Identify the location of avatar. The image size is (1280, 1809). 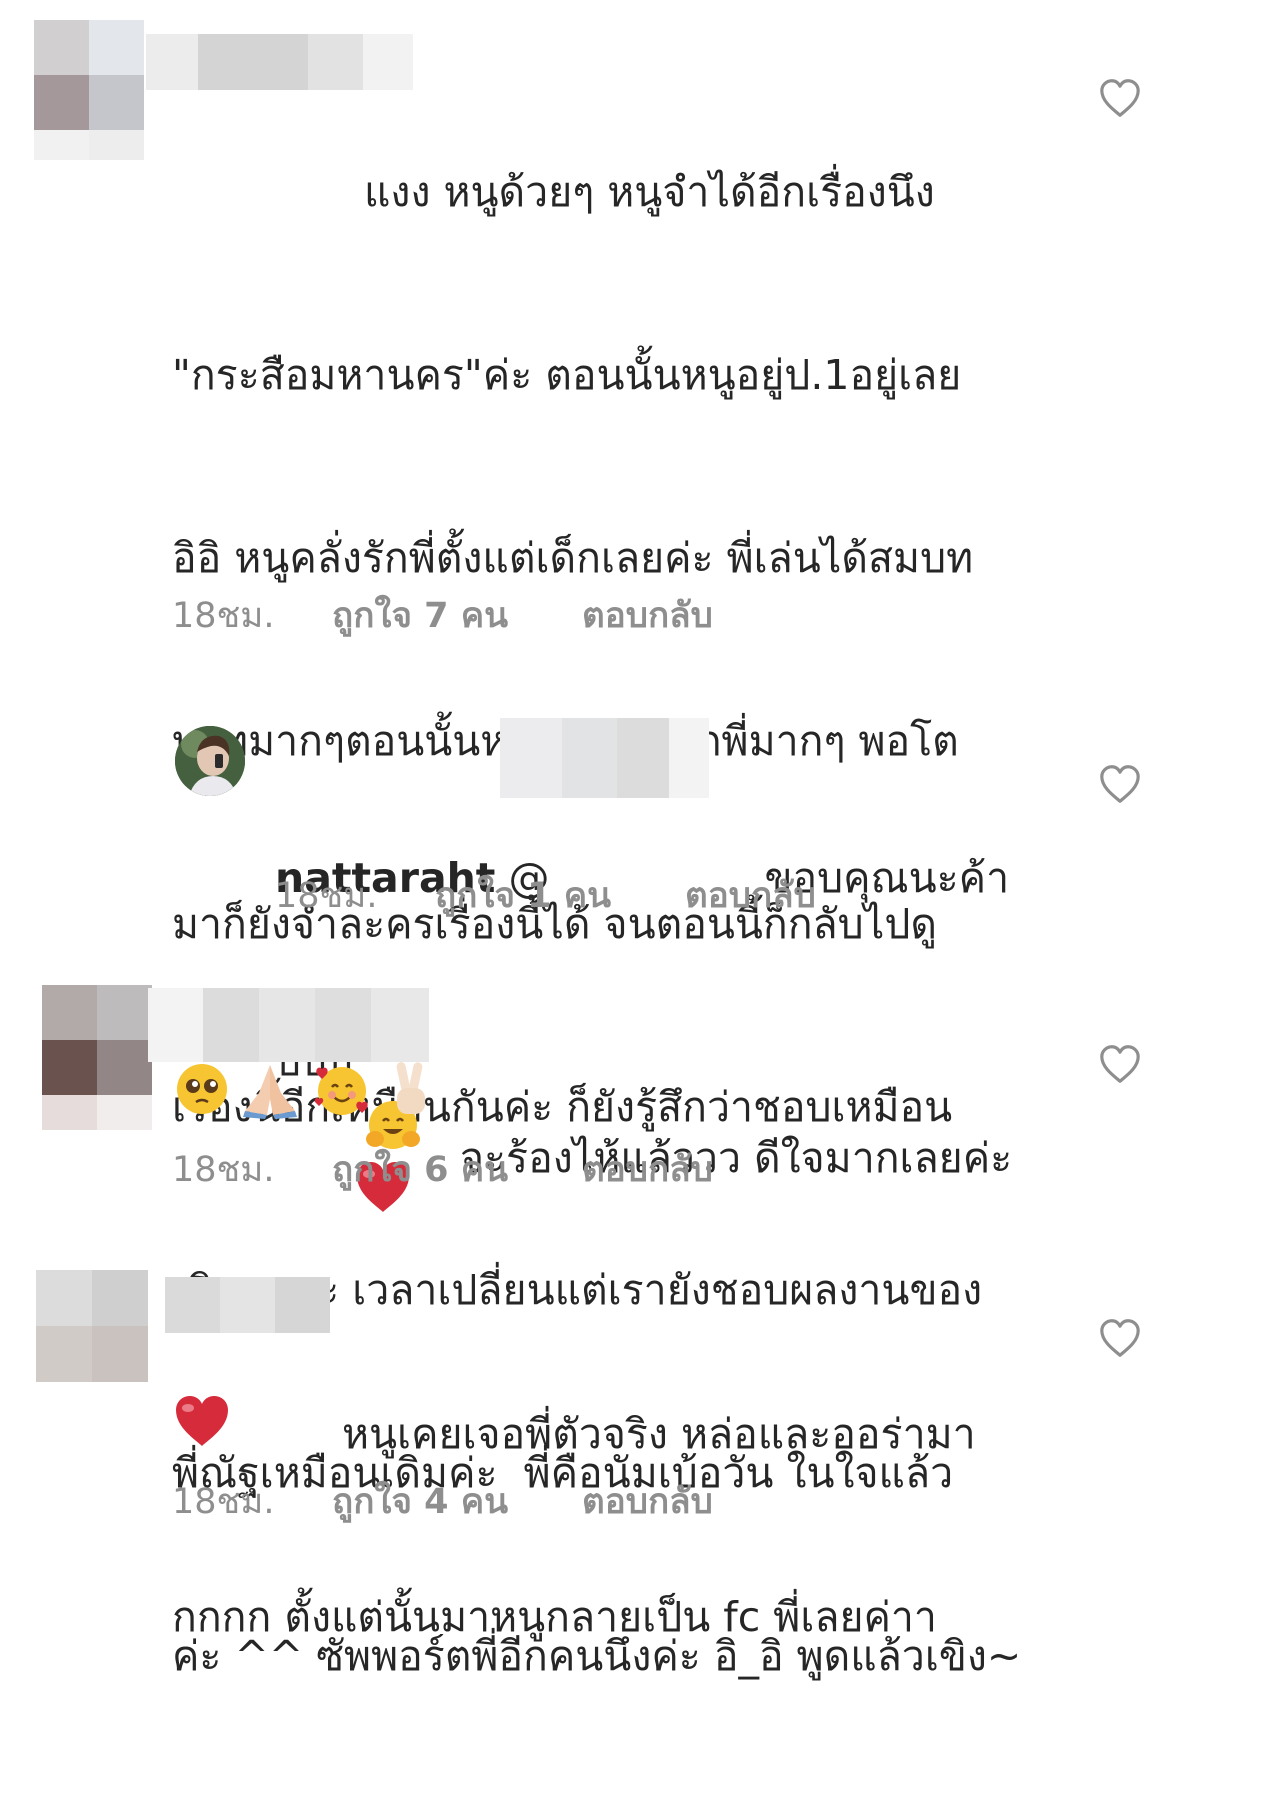
(210, 761).